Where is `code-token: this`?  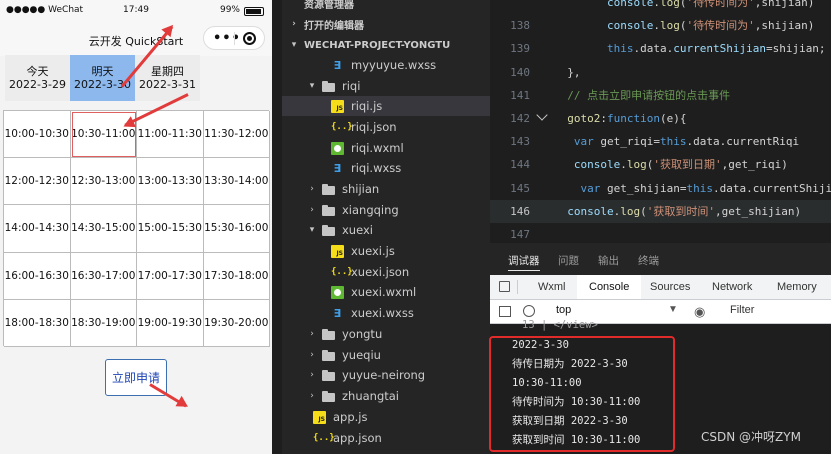 code-token: this is located at coordinates (699, 188).